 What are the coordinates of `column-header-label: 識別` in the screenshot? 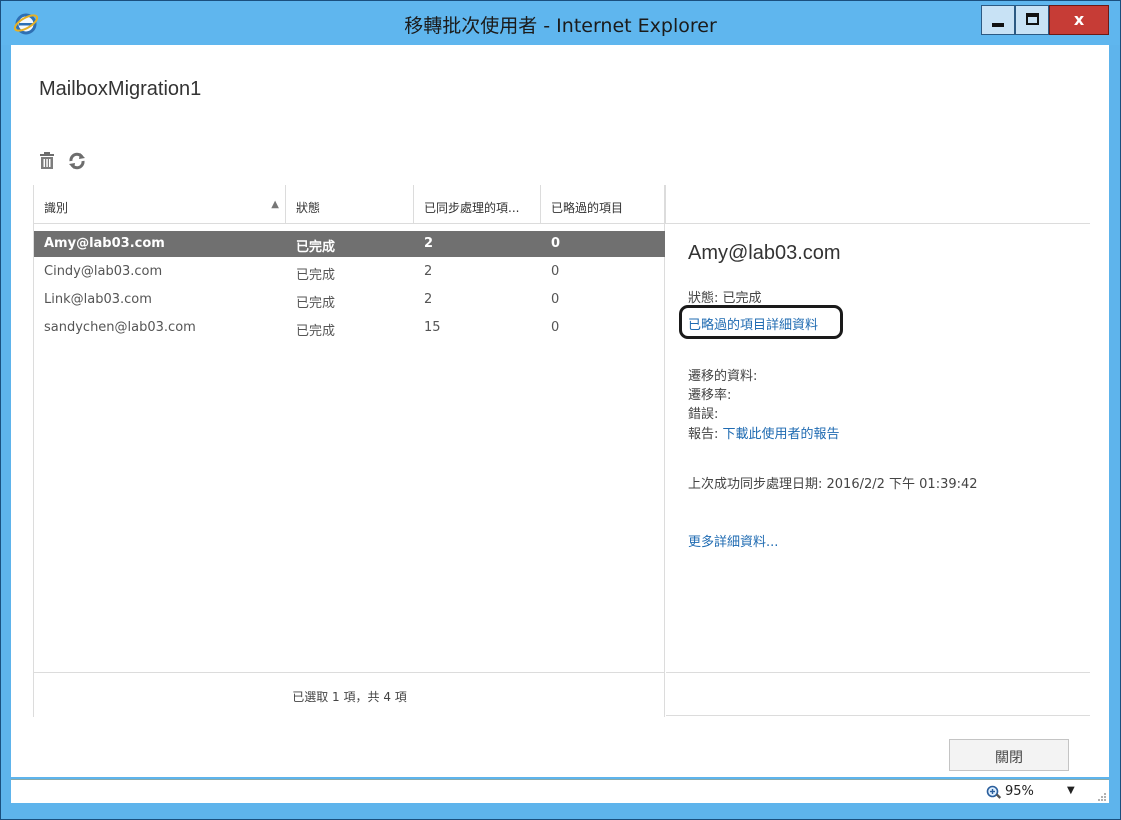 It's located at (56, 208).